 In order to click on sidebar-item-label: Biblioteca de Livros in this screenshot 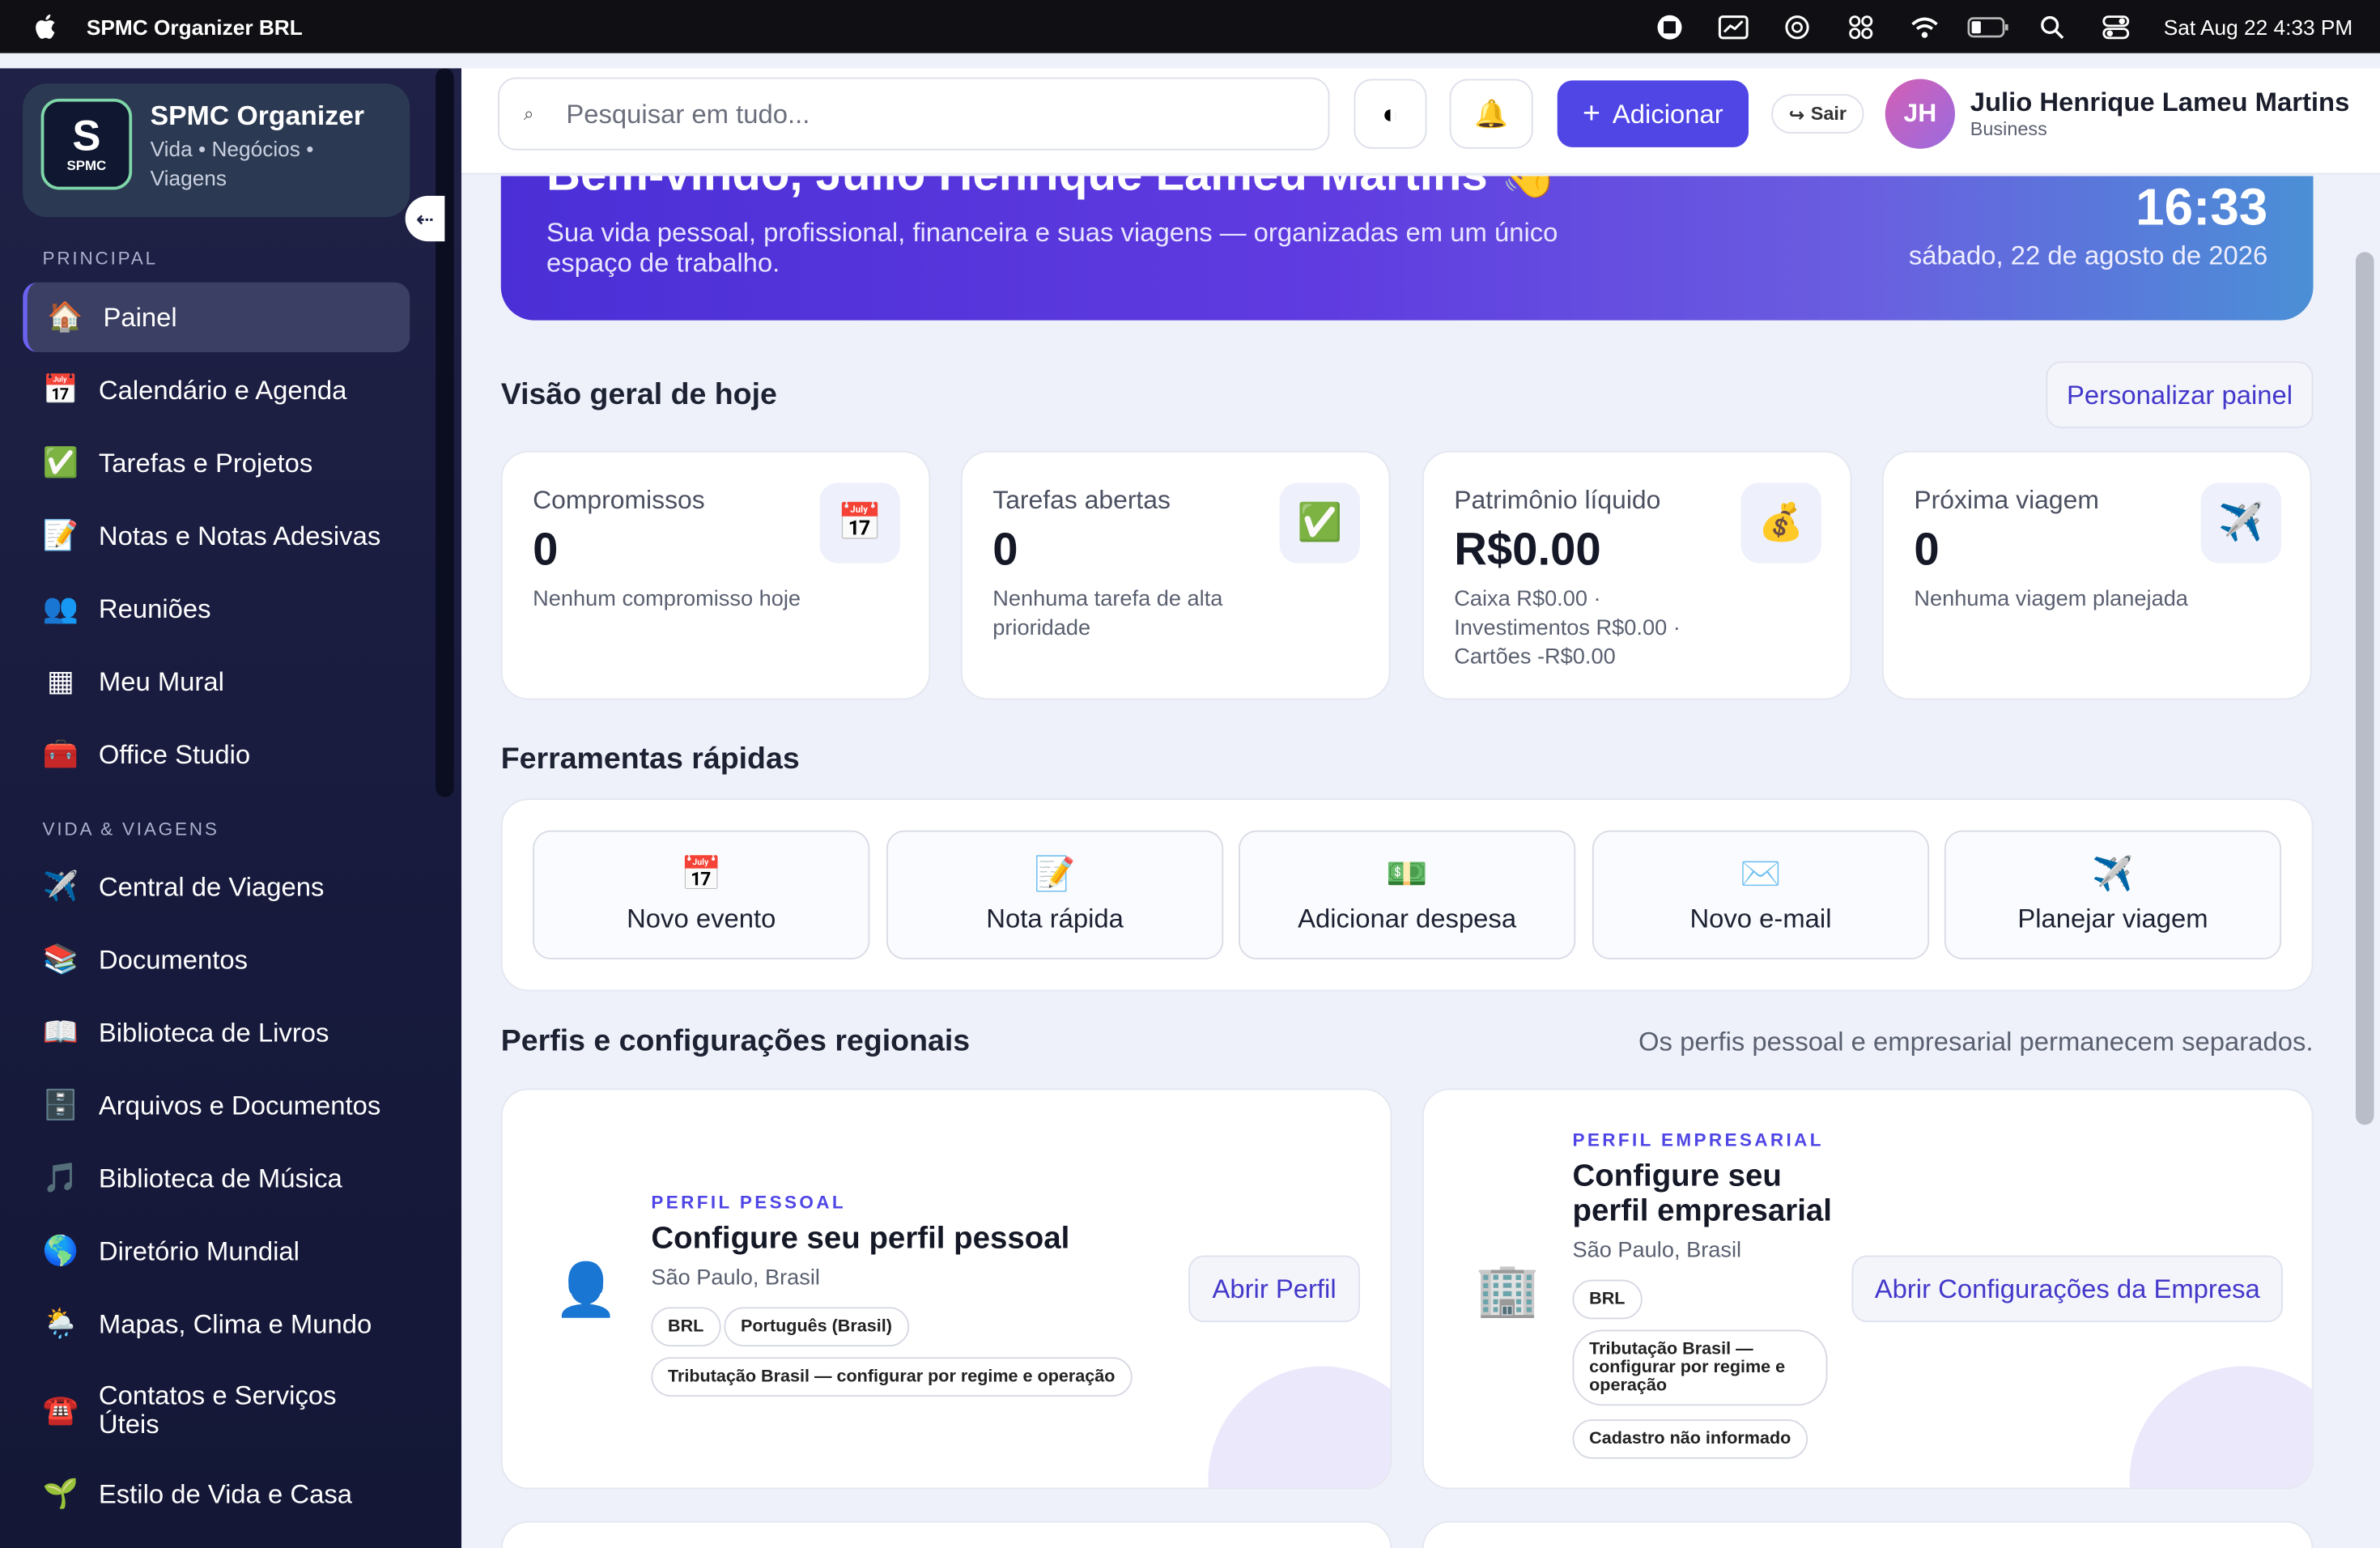, I will do `click(213, 1031)`.